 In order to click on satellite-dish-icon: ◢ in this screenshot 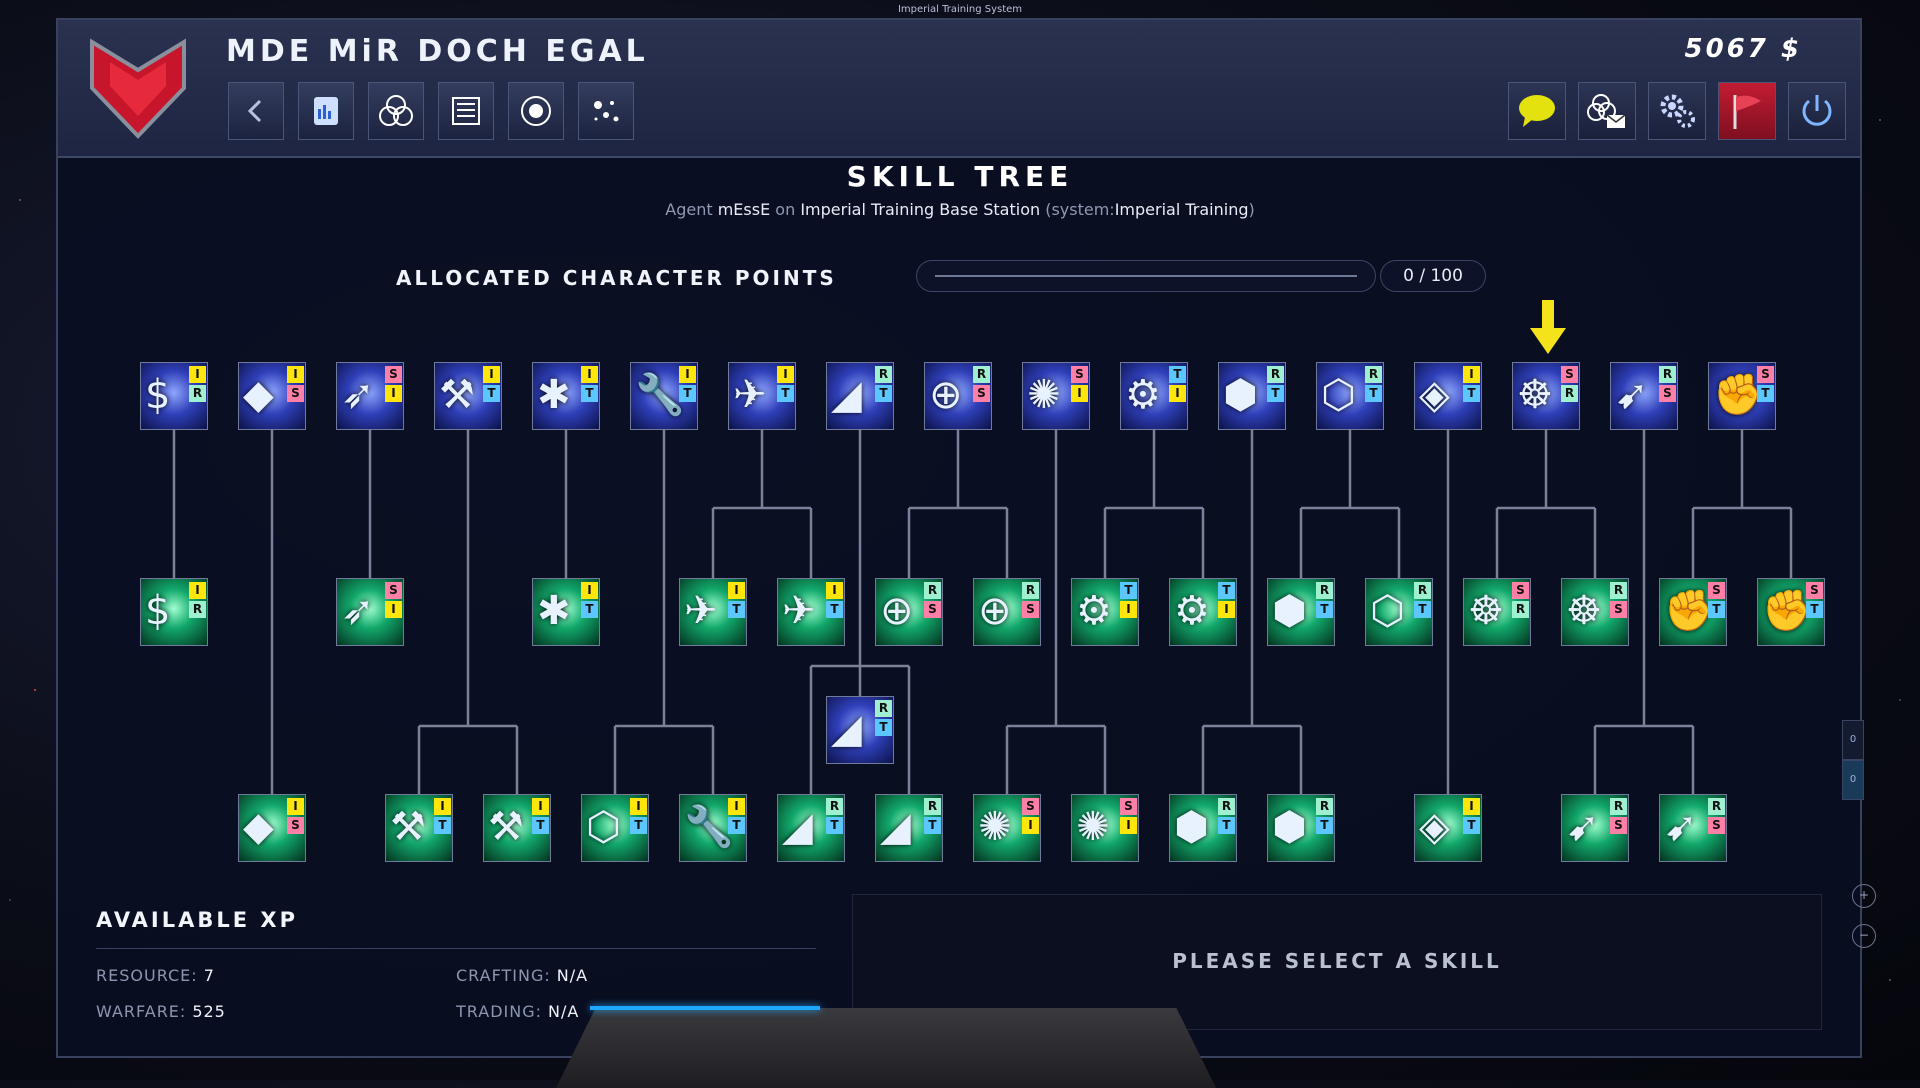, I will do `click(895, 827)`.